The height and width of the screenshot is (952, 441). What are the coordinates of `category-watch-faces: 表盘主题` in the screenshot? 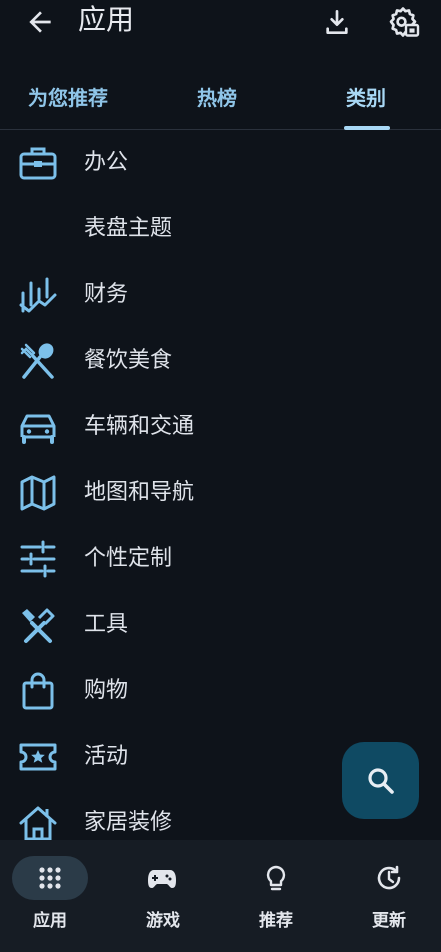 It's located at (220, 229).